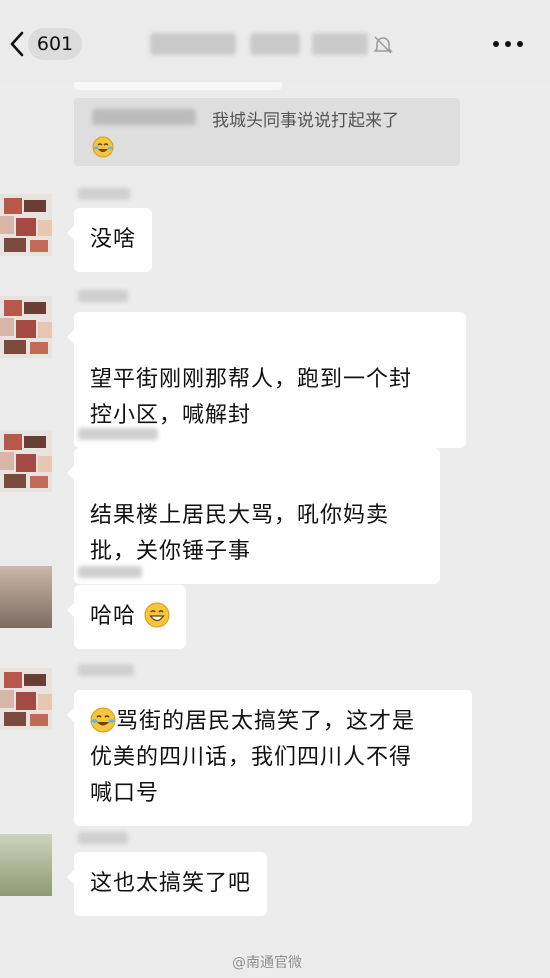 The height and width of the screenshot is (978, 550). What do you see at coordinates (144, 117) in the screenshot?
I see `quoted-sender-blurred` at bounding box center [144, 117].